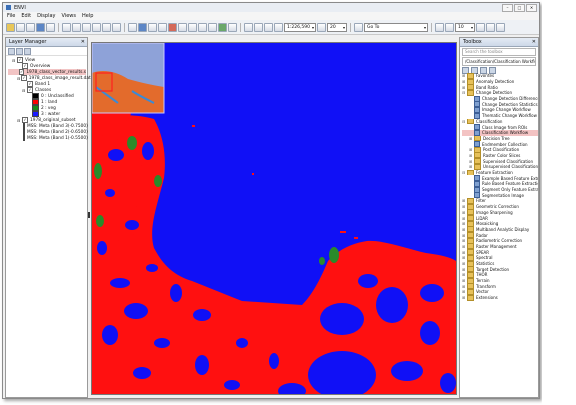 This screenshot has width=576, height=405. Describe the element at coordinates (499, 241) in the screenshot. I see `toolbox-item-label: Radiometric Correction` at that location.